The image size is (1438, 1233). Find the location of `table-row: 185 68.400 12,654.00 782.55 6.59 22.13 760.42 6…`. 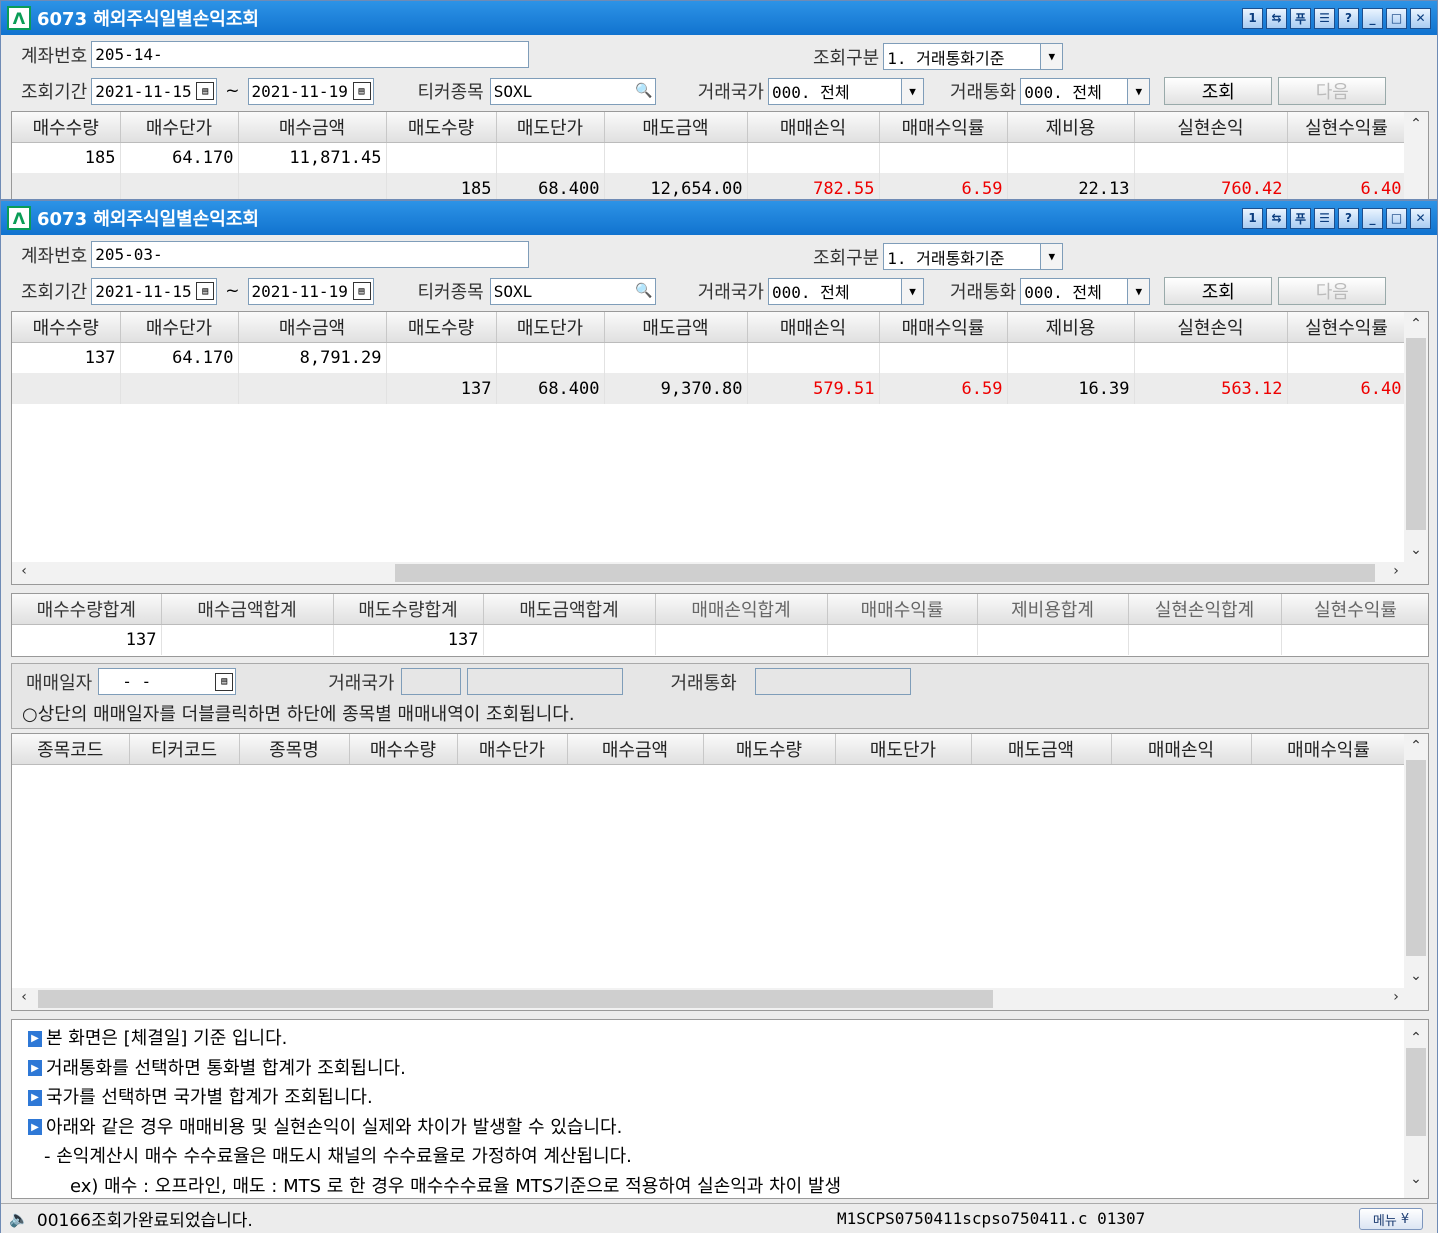

table-row: 185 68.400 12,654.00 782.55 6.59 22.13 760.42 6… is located at coordinates (709, 186).